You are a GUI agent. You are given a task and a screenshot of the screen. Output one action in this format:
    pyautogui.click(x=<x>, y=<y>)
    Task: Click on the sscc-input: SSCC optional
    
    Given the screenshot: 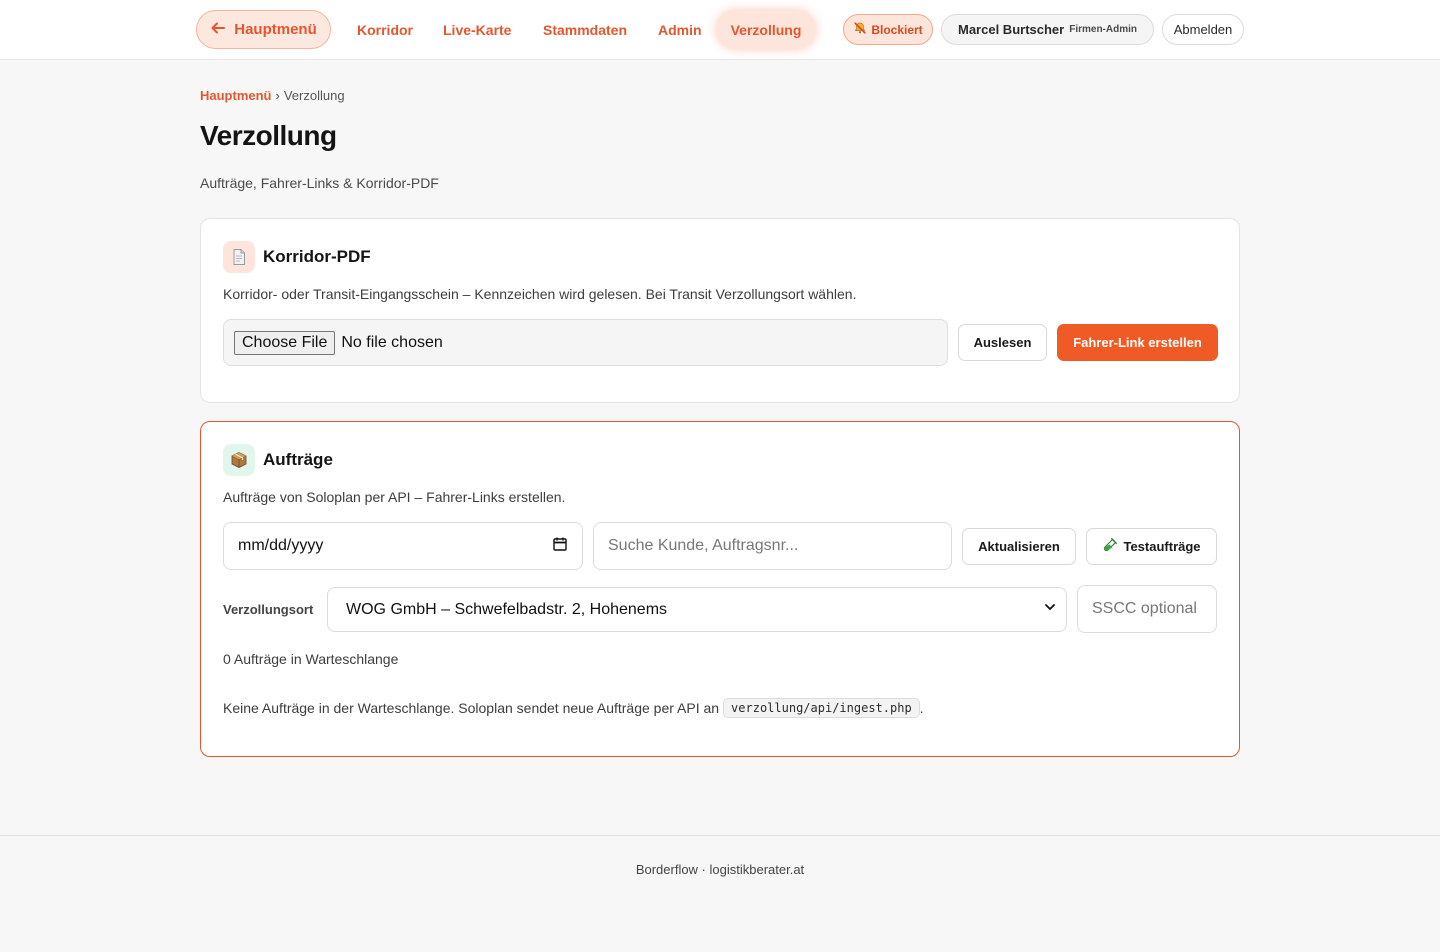 What is the action you would take?
    pyautogui.click(x=1147, y=609)
    